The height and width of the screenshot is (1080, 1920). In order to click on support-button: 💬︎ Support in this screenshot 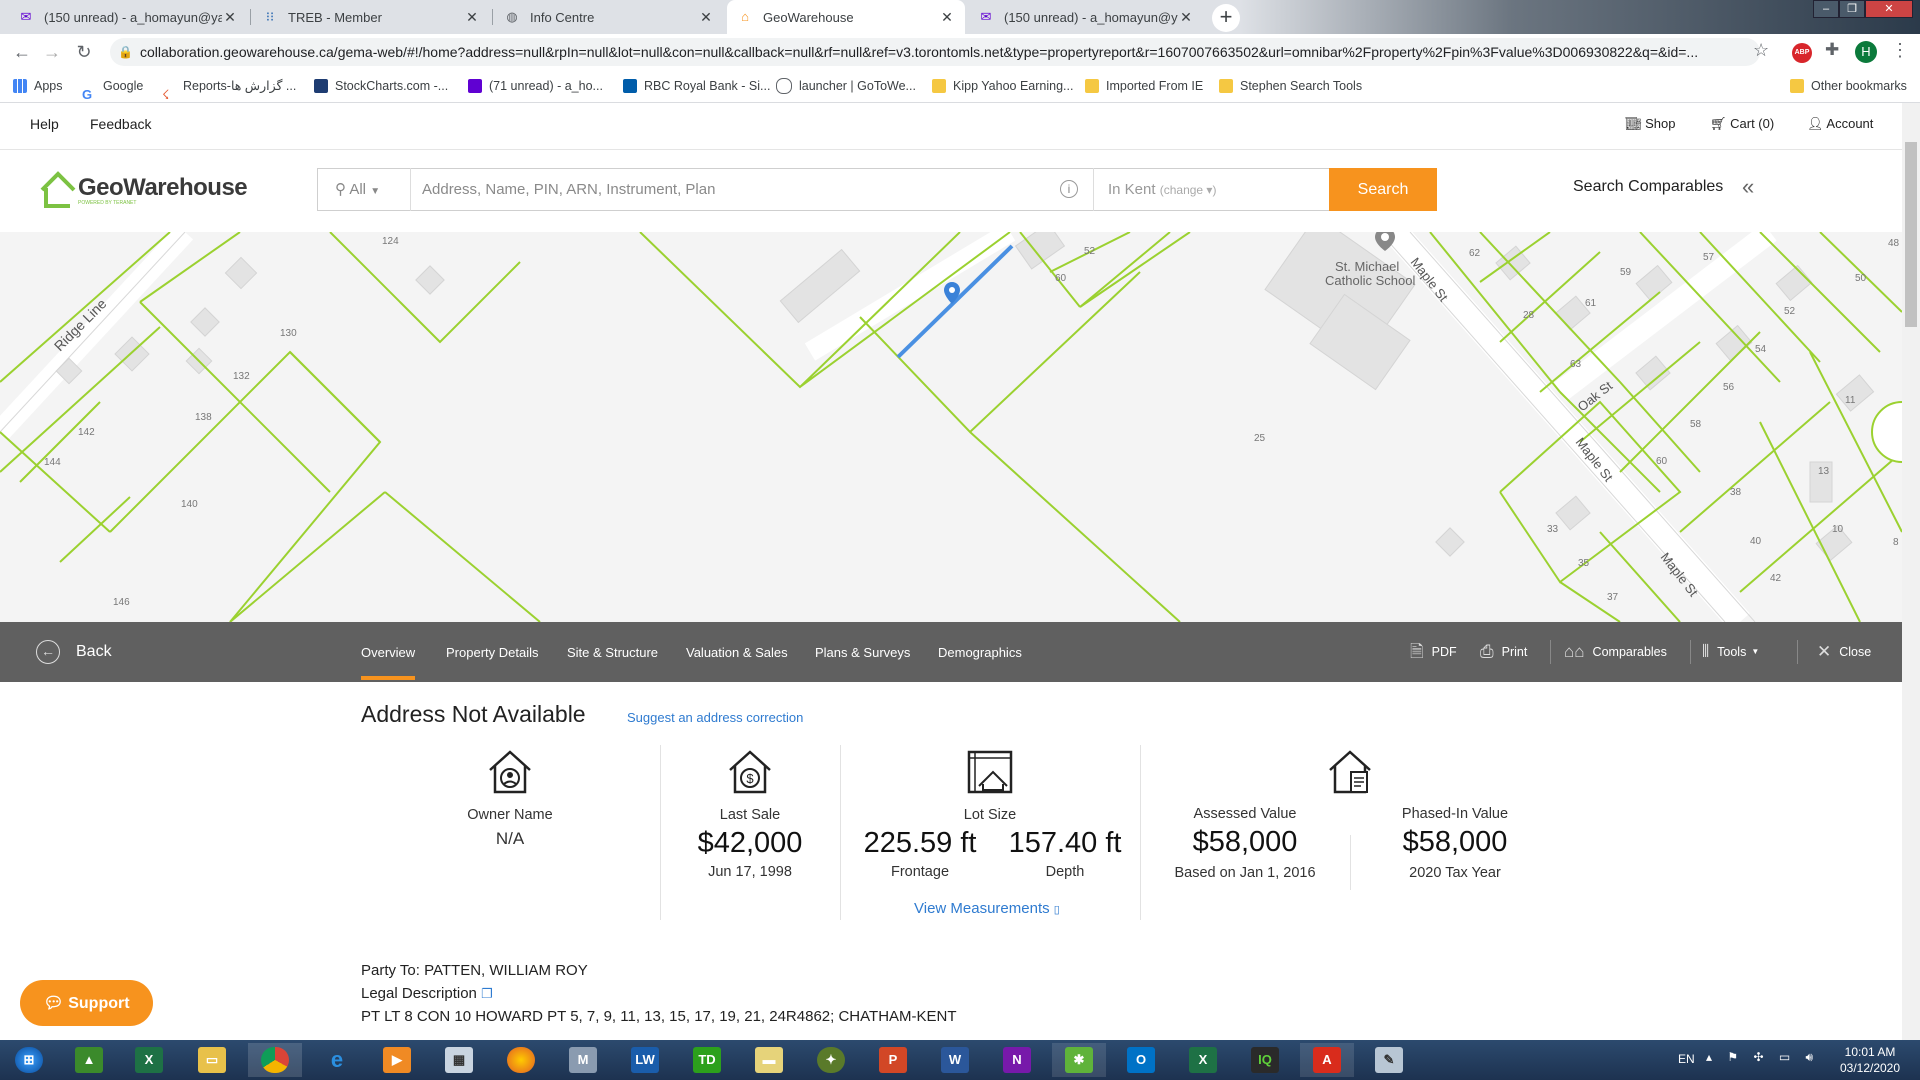, I will do `click(86, 1003)`.